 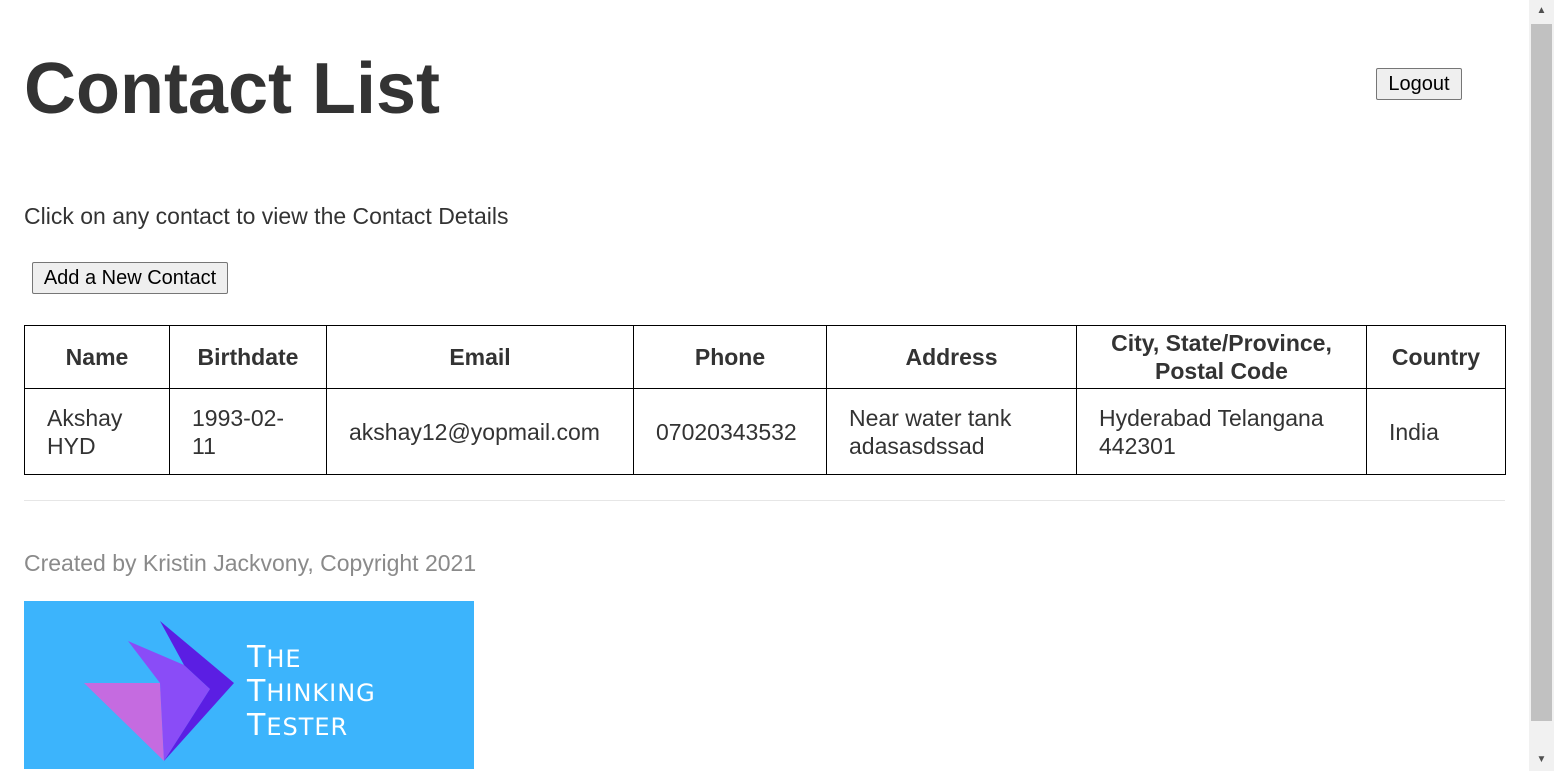 What do you see at coordinates (730, 357) in the screenshot?
I see `column-header-phone: Phone` at bounding box center [730, 357].